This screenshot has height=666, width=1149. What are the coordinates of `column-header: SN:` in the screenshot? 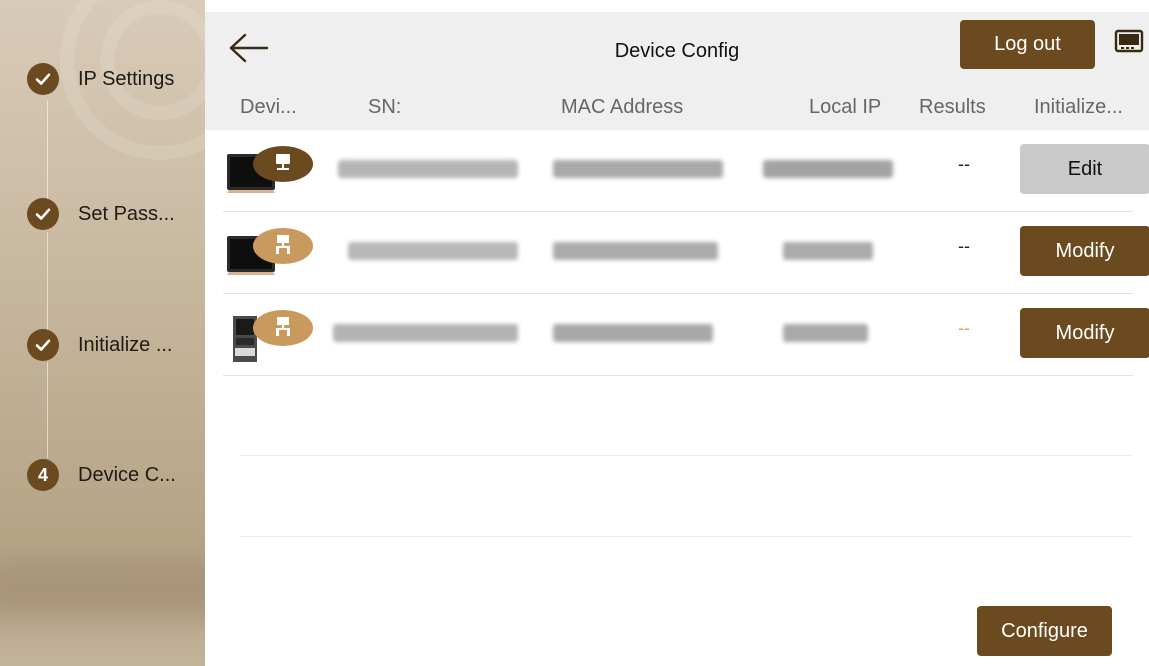 It's located at (385, 107).